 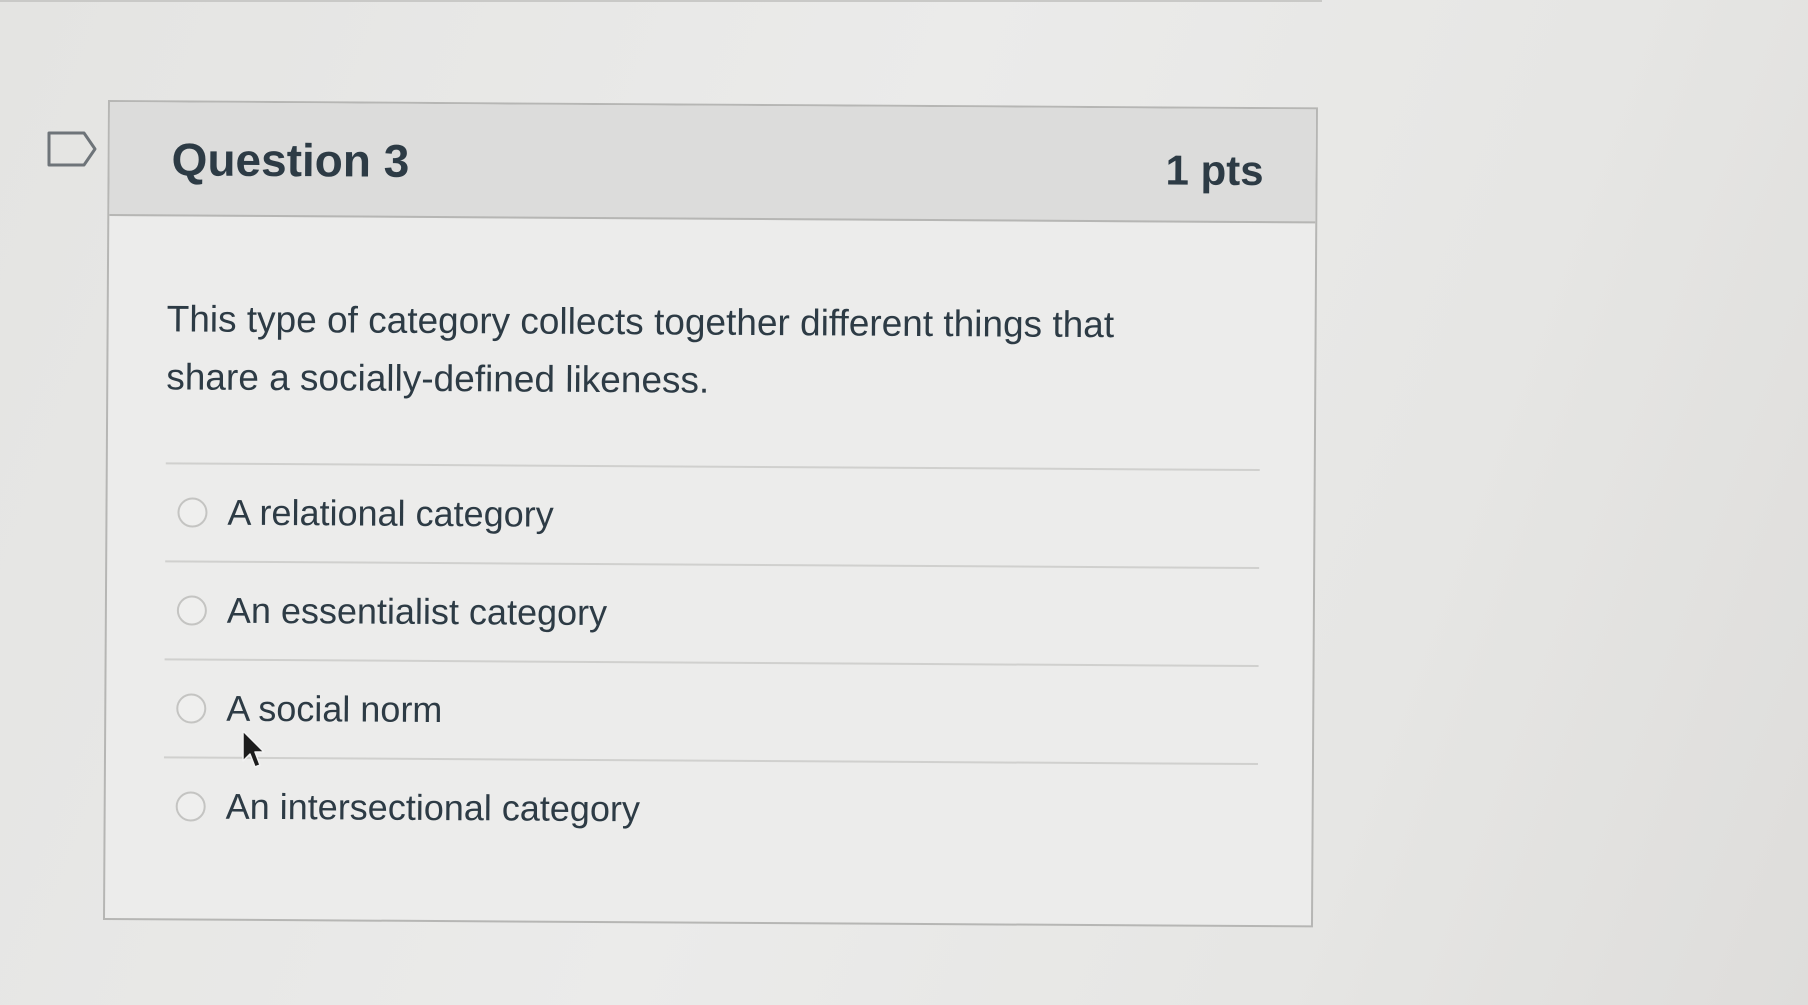 What do you see at coordinates (1214, 170) in the screenshot?
I see `question-points: 1 pts` at bounding box center [1214, 170].